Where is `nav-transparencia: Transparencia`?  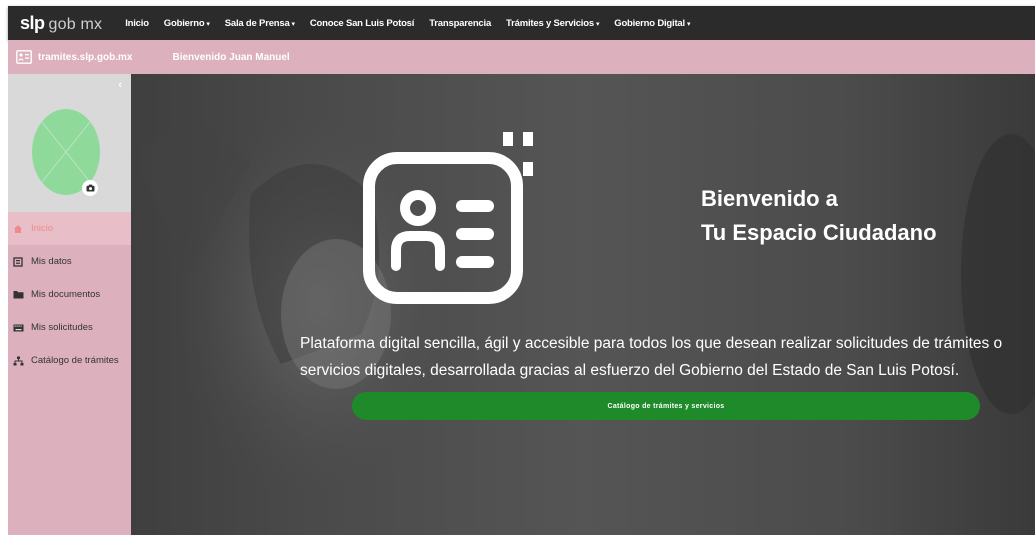
nav-transparencia: Transparencia is located at coordinates (460, 23).